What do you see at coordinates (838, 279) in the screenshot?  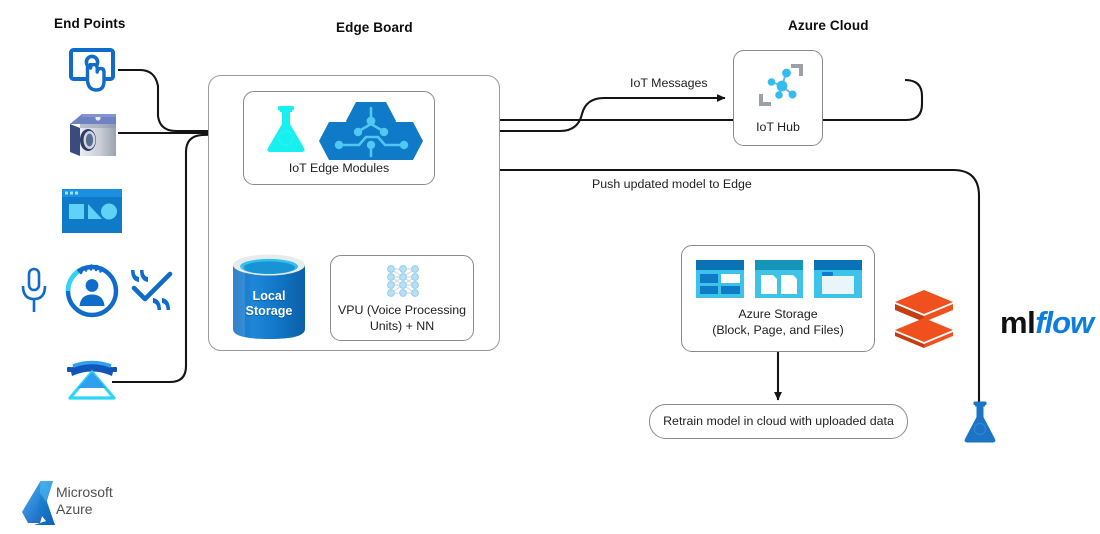 I see `files-storage-icon` at bounding box center [838, 279].